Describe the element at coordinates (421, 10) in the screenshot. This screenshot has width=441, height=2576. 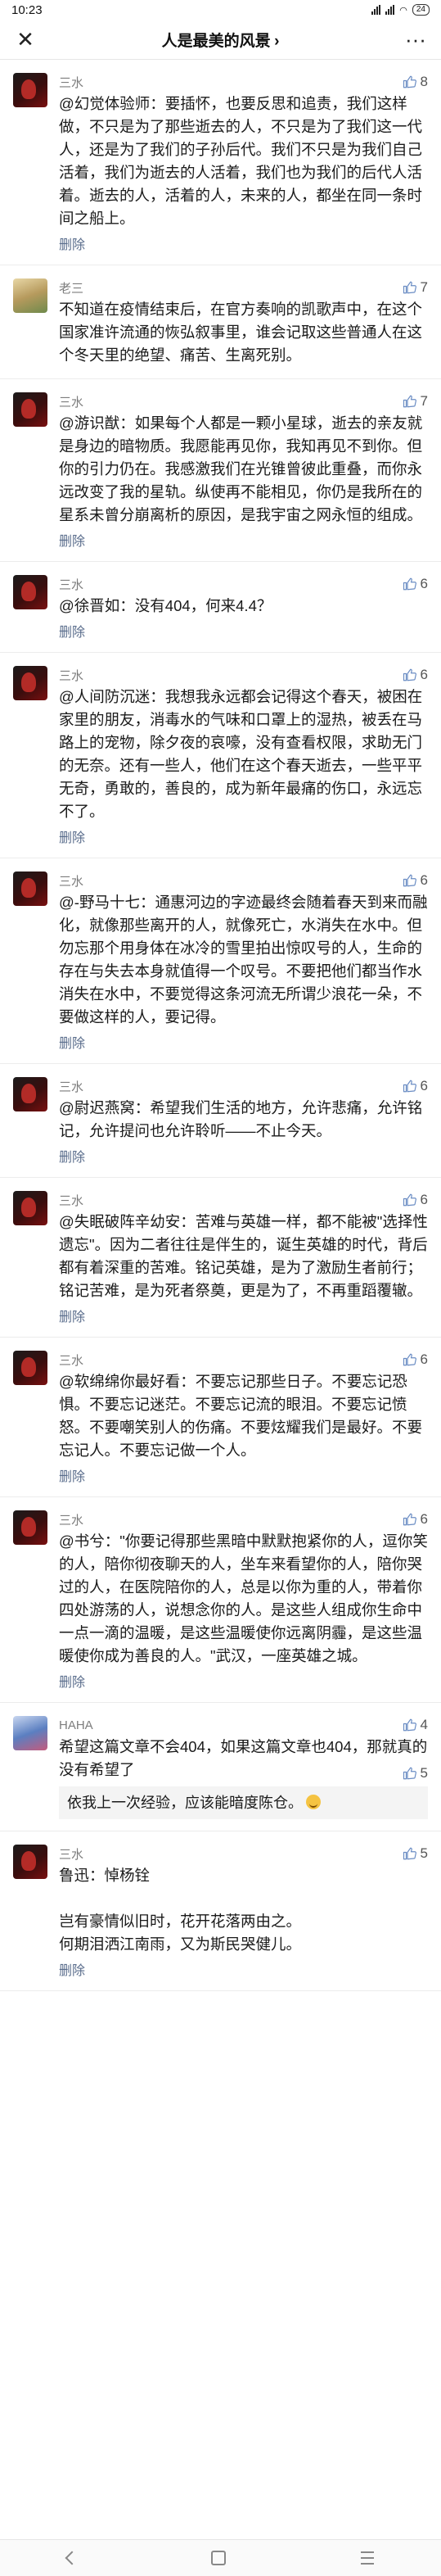
I see `battery-indicator: 24` at that location.